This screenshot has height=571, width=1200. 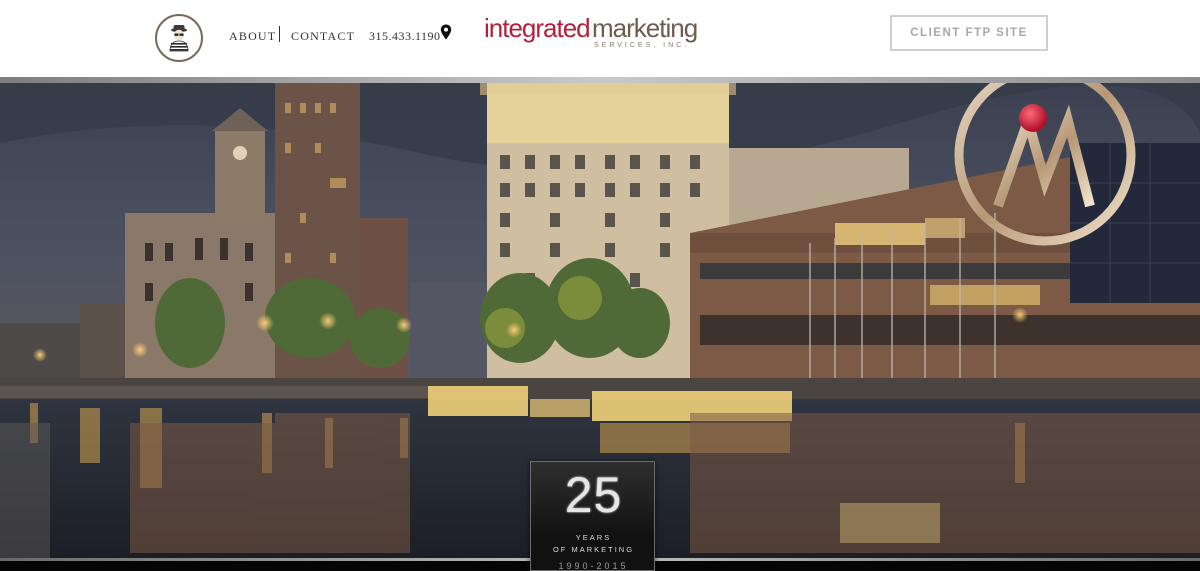 I want to click on brand-word-marketing: marketing, so click(x=645, y=28).